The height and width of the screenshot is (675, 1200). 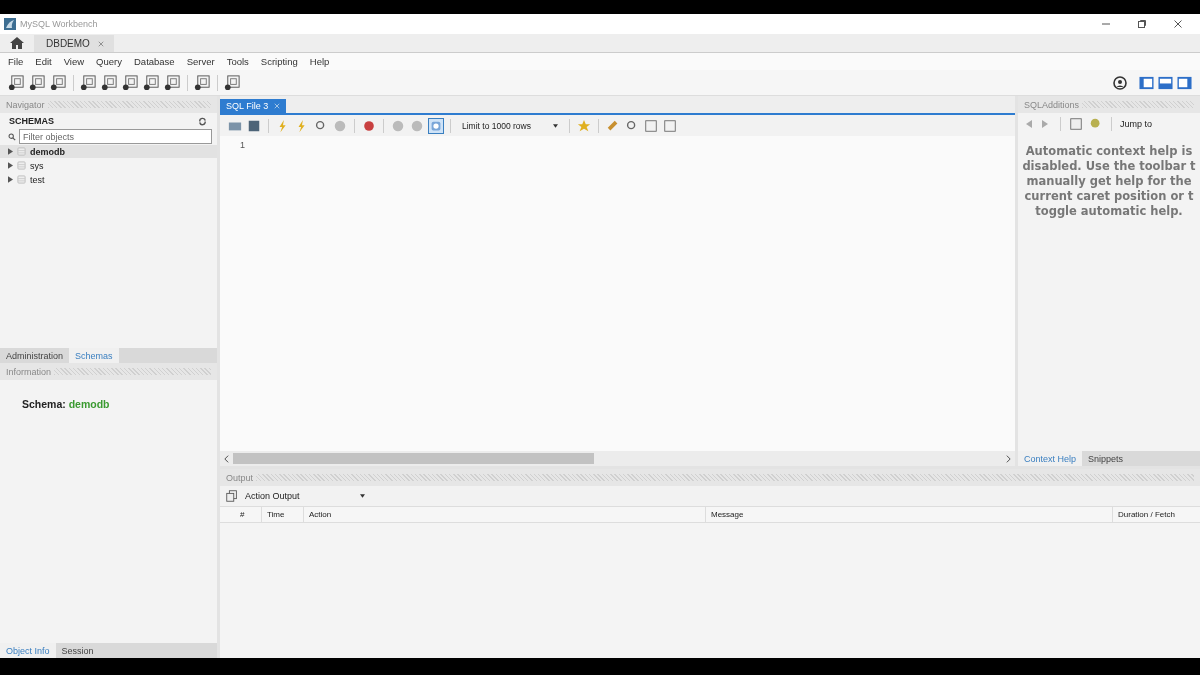 I want to click on column-header: Action, so click(x=505, y=514).